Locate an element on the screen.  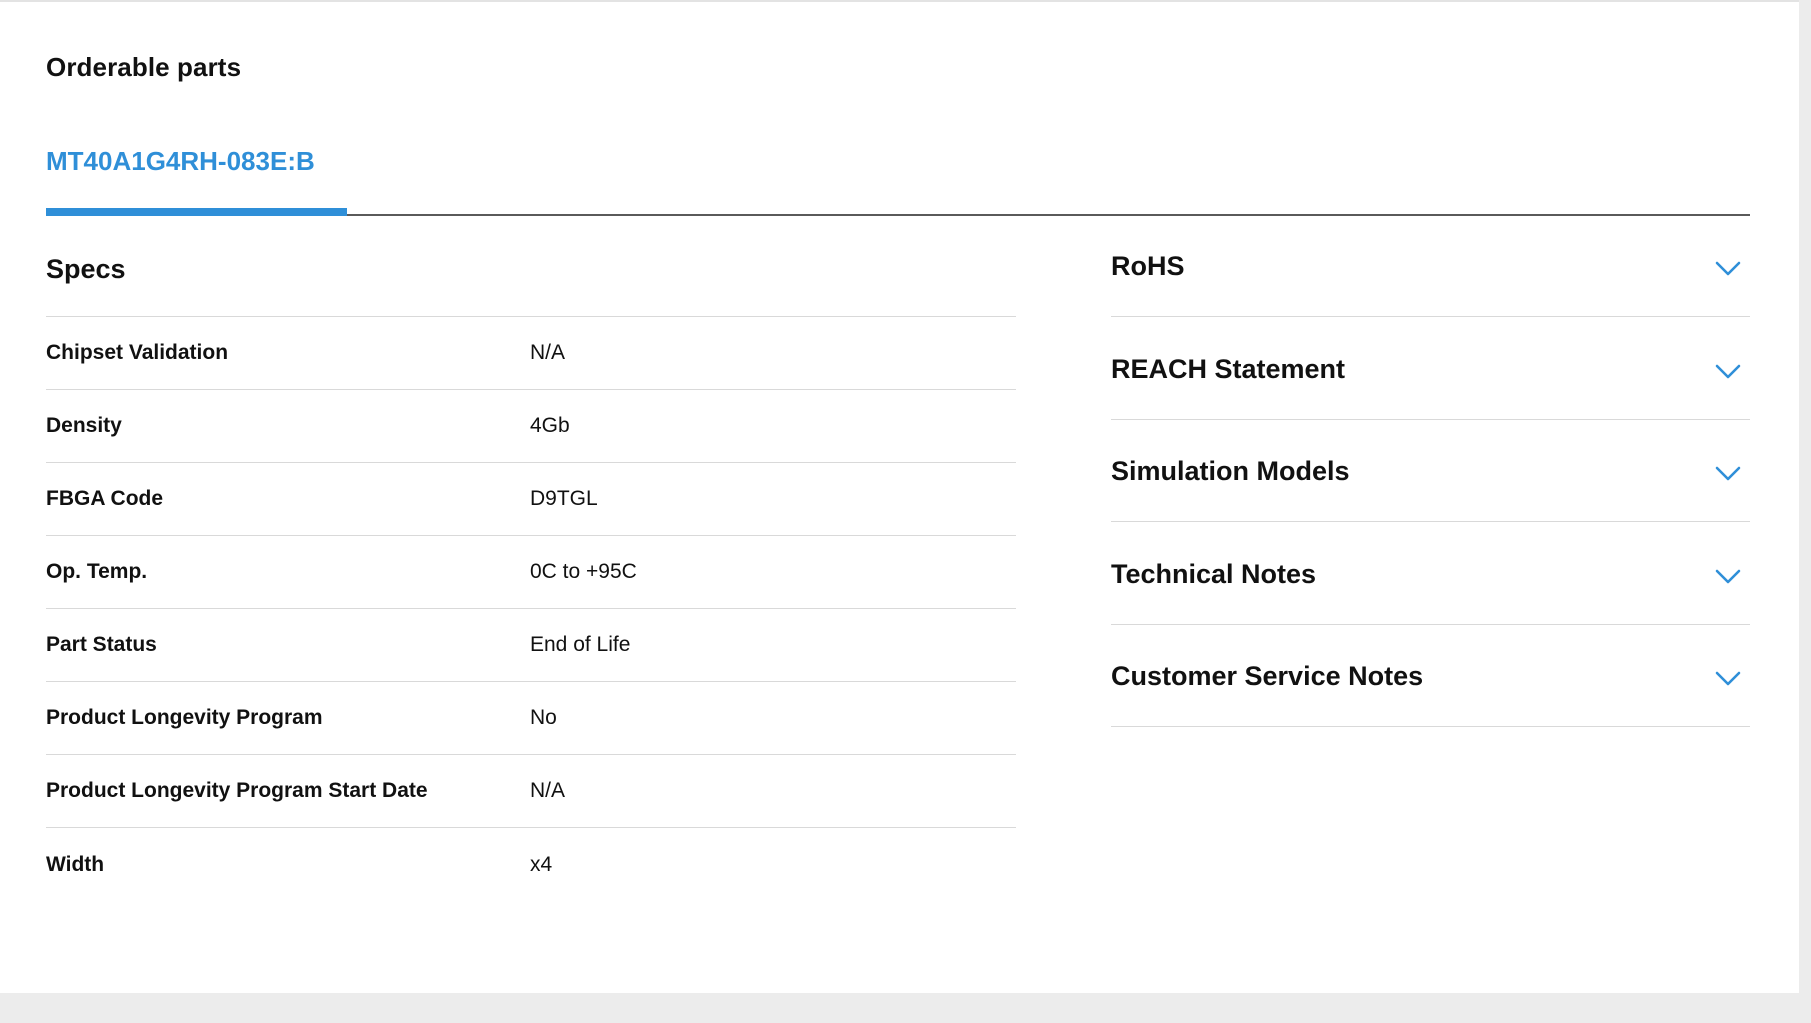
spec-label: Product Longevity Program Start Date is located at coordinates (237, 790).